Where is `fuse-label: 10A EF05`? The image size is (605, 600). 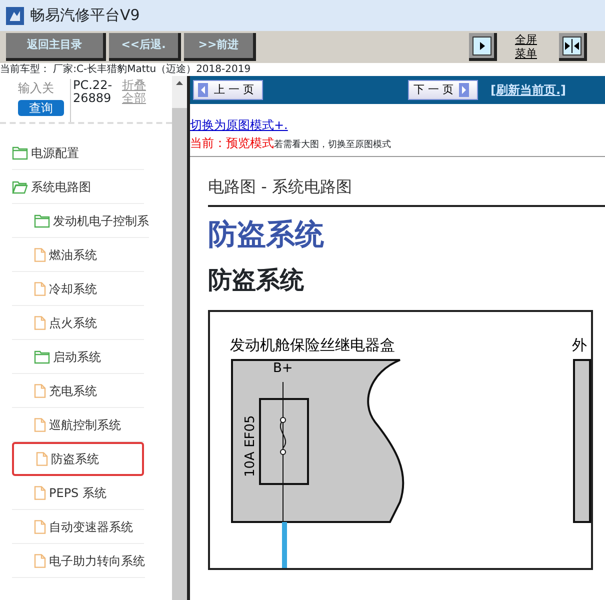 fuse-label: 10A EF05 is located at coordinates (250, 446).